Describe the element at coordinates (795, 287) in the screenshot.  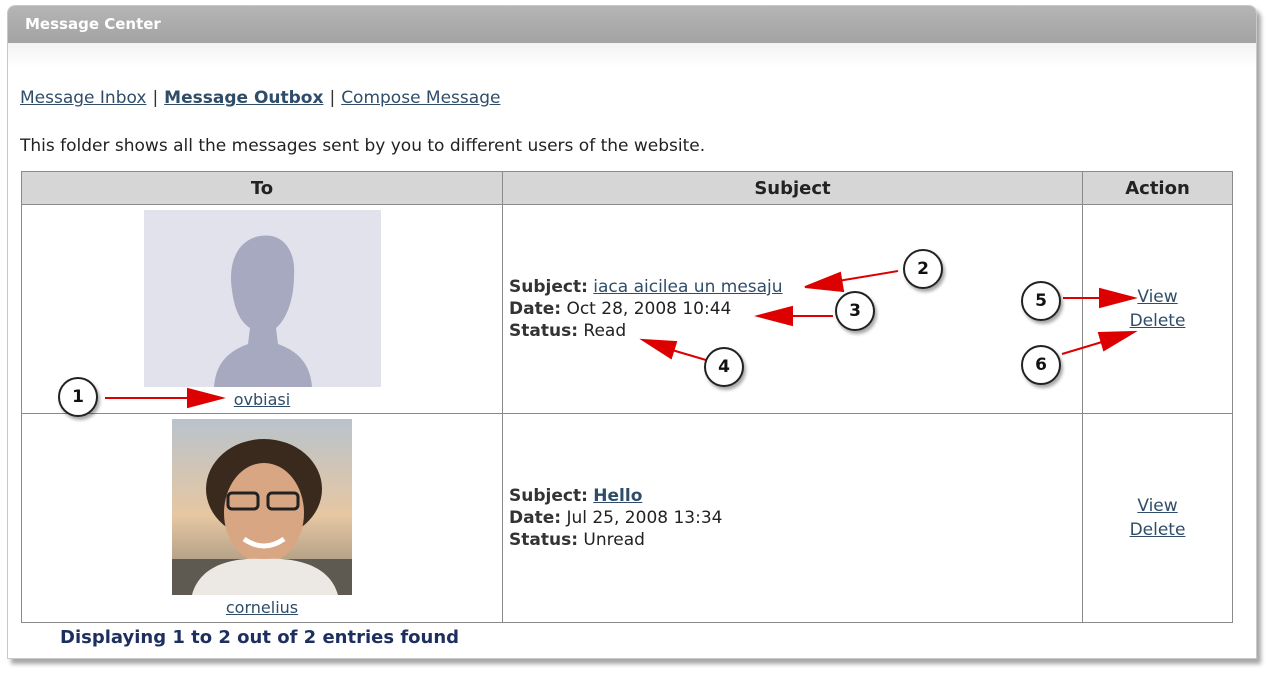
I see `subject-line: Subject: iaca aicilea un mesaju` at that location.